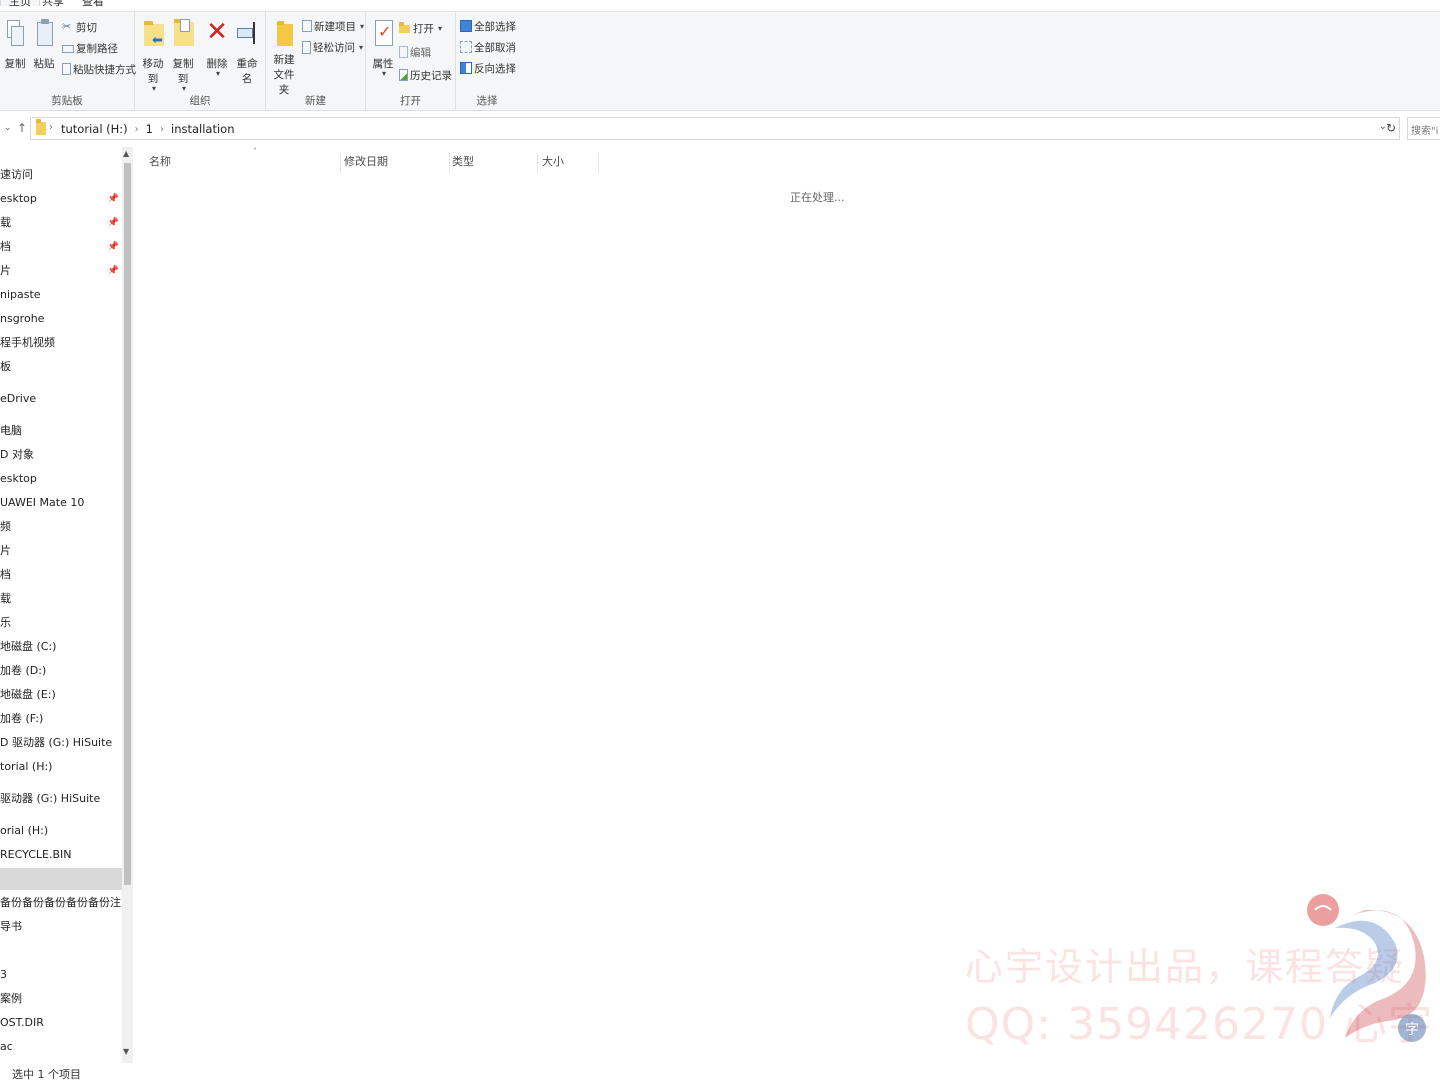 The image size is (1440, 1080). I want to click on column-header-size: 大小, so click(570, 163).